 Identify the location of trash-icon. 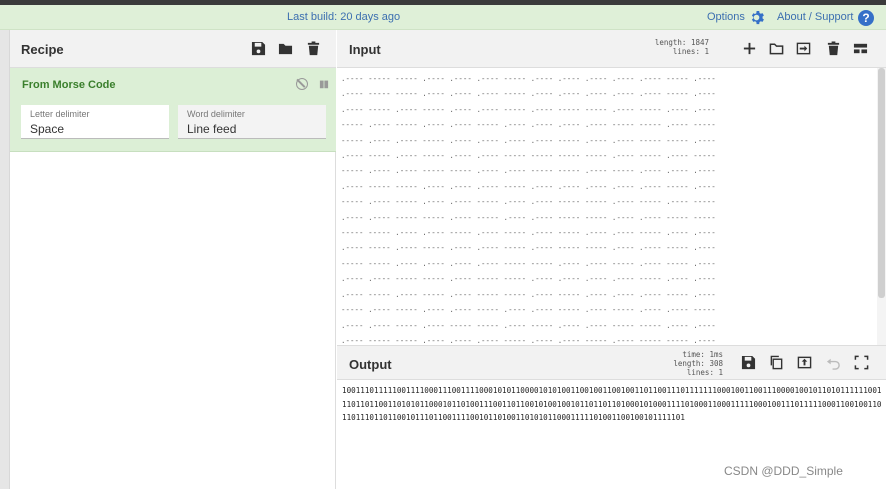
(313, 48).